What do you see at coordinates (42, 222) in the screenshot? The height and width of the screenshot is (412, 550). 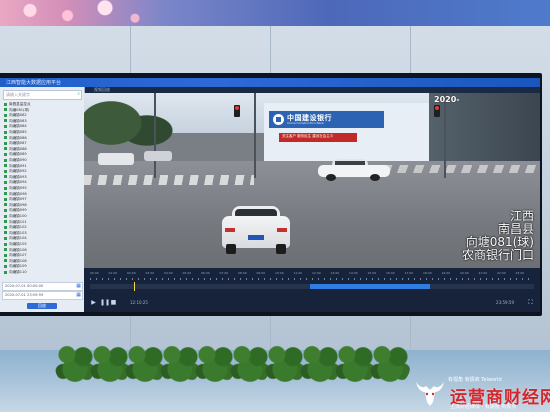 I see `camera-tree-item: 向塘镇101` at bounding box center [42, 222].